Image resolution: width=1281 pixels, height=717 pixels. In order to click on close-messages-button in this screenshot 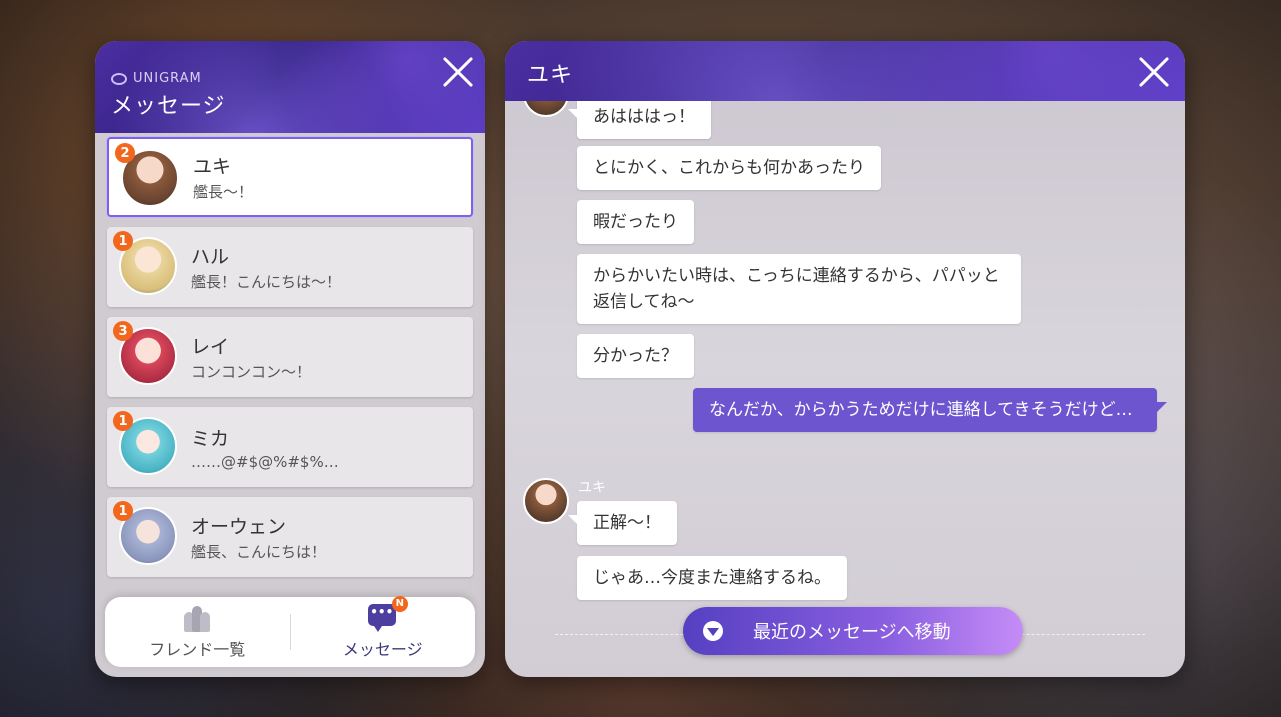, I will do `click(458, 72)`.